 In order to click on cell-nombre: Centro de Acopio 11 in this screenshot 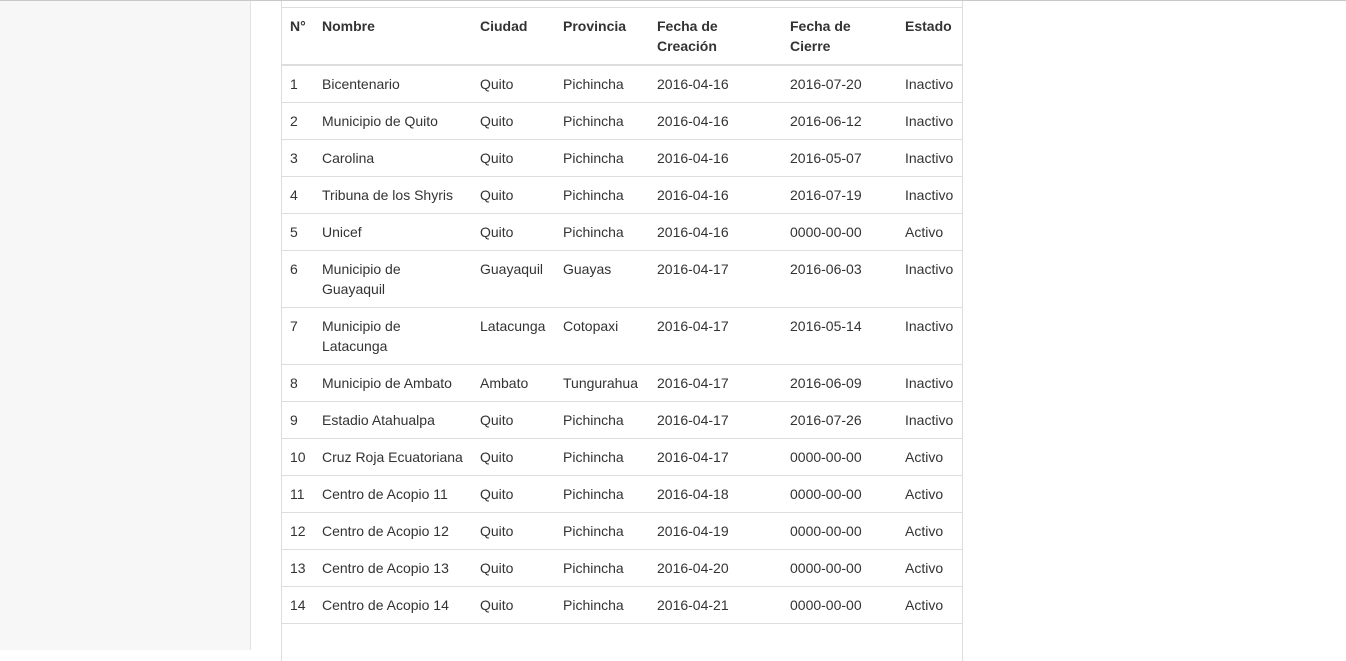, I will do `click(393, 494)`.